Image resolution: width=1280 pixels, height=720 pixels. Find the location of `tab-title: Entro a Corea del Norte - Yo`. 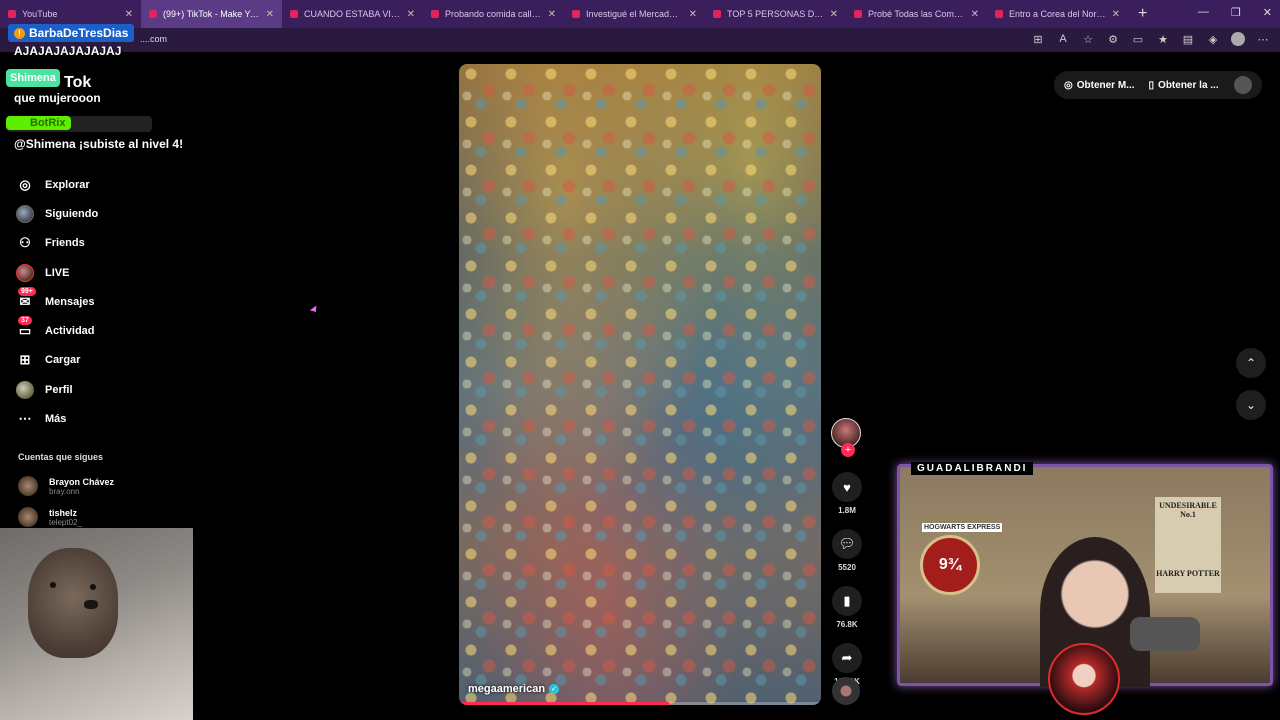

tab-title: Entro a Corea del Norte - Yo is located at coordinates (1057, 14).